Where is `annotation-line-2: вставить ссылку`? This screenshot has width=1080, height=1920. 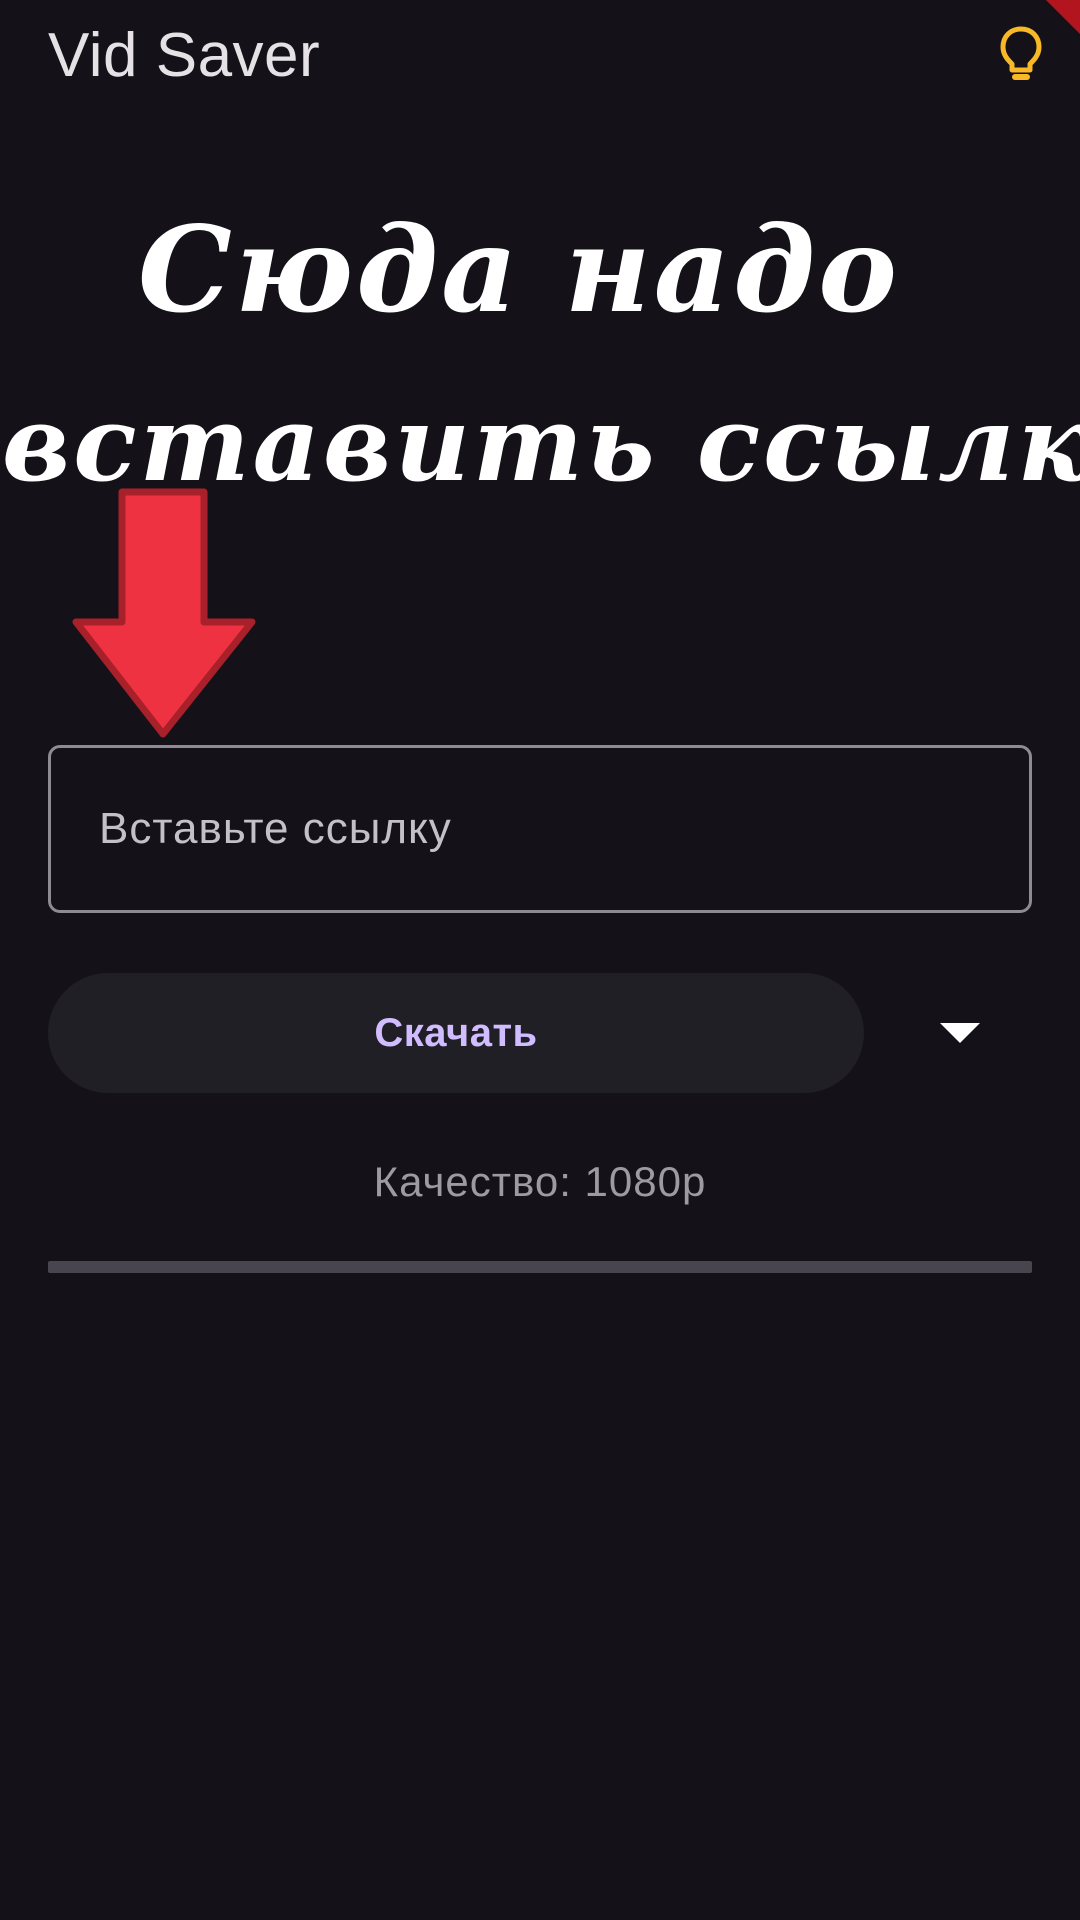
annotation-line-2: вставить ссылку is located at coordinates (541, 443).